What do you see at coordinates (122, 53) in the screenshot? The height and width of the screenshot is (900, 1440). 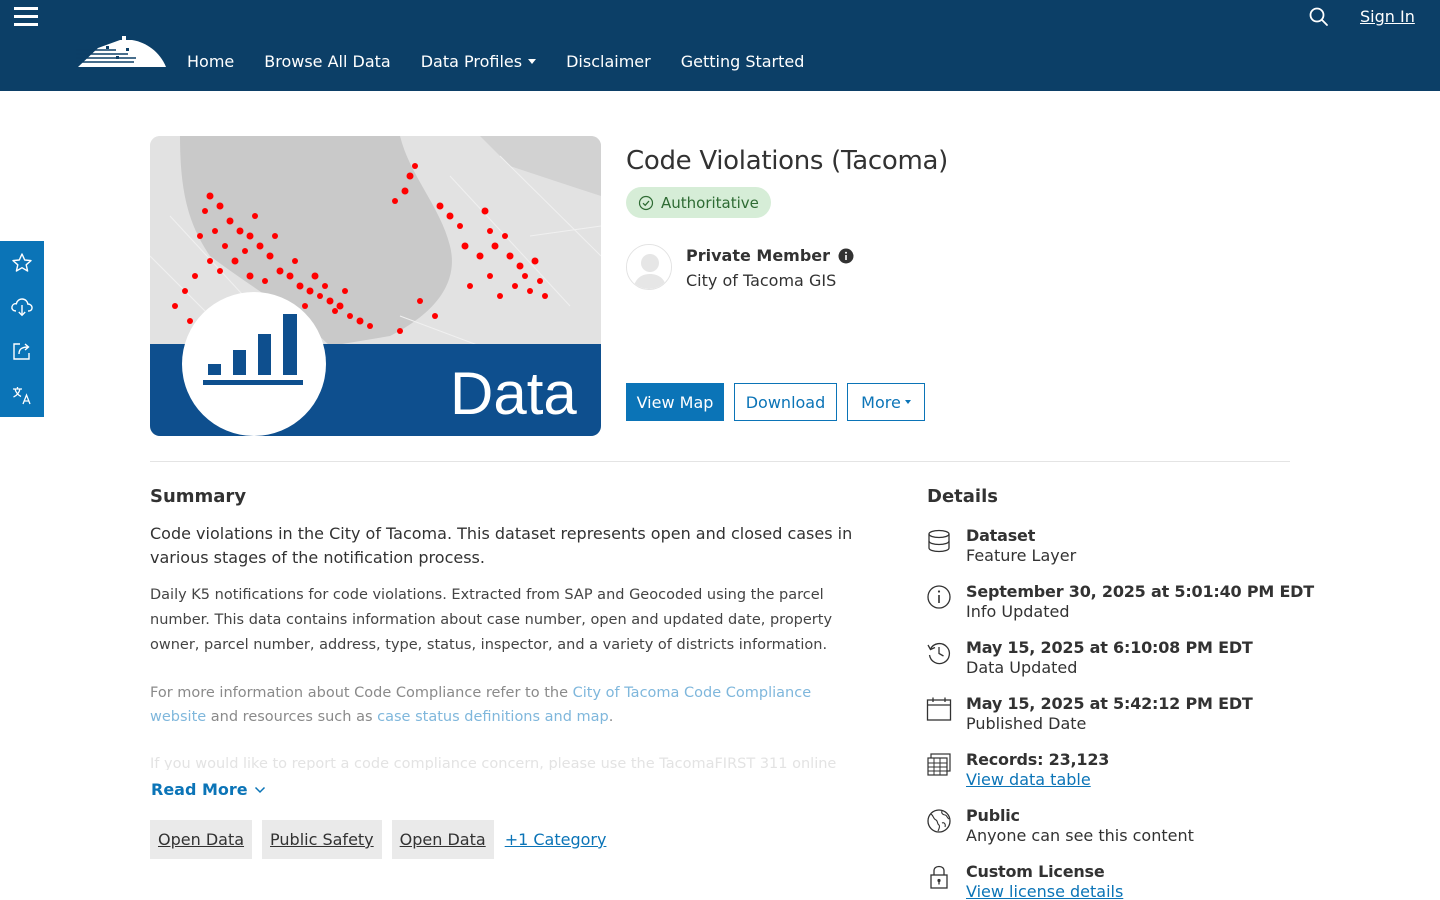 I see `site-logo` at bounding box center [122, 53].